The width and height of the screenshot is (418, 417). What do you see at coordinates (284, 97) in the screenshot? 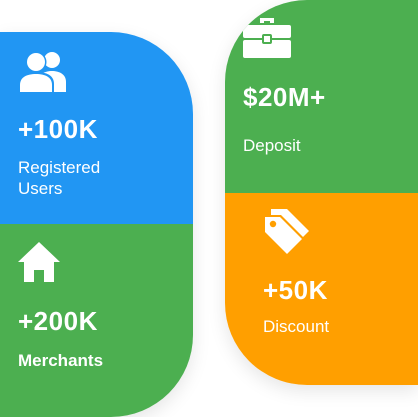
I see `deposit-value: $20M+` at bounding box center [284, 97].